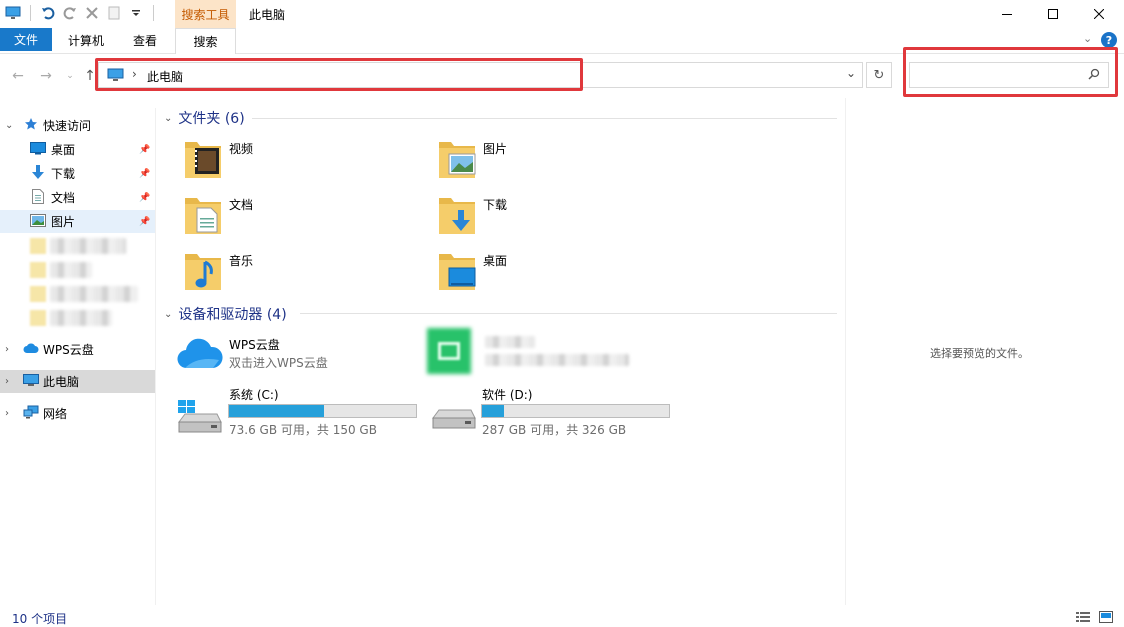 The height and width of the screenshot is (627, 1124). I want to click on nav-item-pictures: 图片 📌, so click(77, 221).